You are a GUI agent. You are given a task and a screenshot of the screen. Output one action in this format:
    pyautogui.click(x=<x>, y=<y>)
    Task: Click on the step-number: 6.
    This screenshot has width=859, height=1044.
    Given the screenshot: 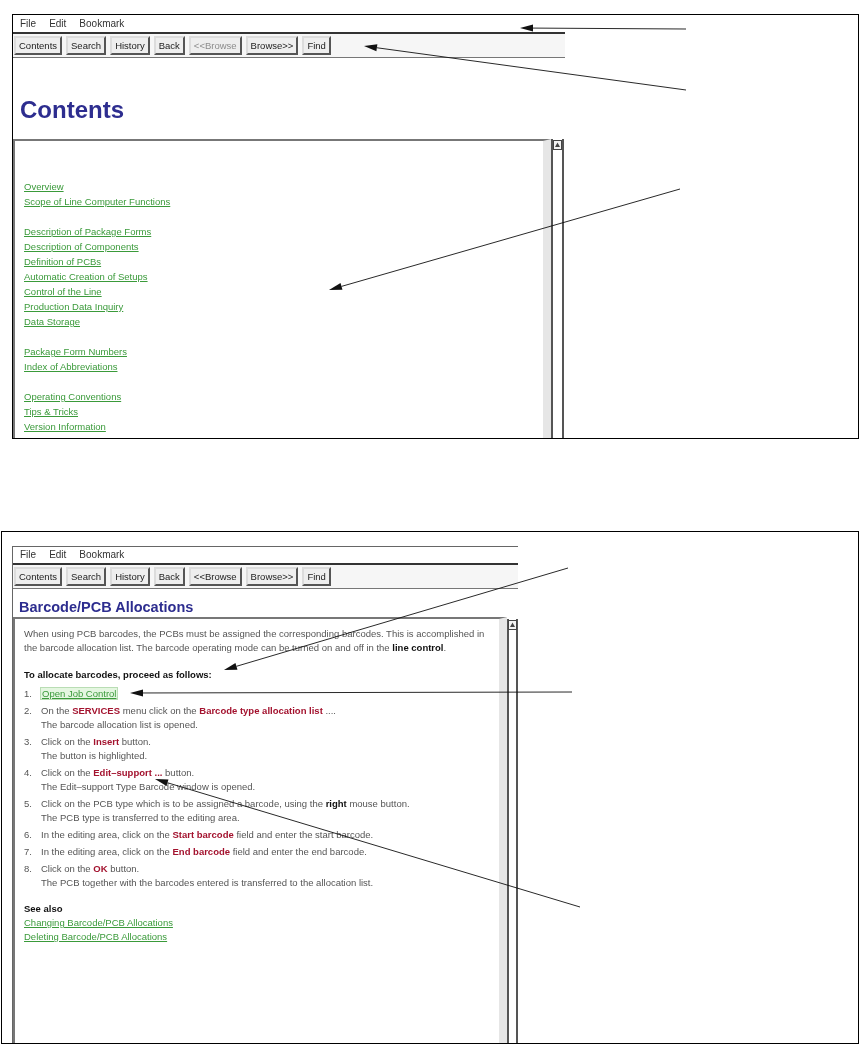 What is the action you would take?
    pyautogui.click(x=28, y=834)
    